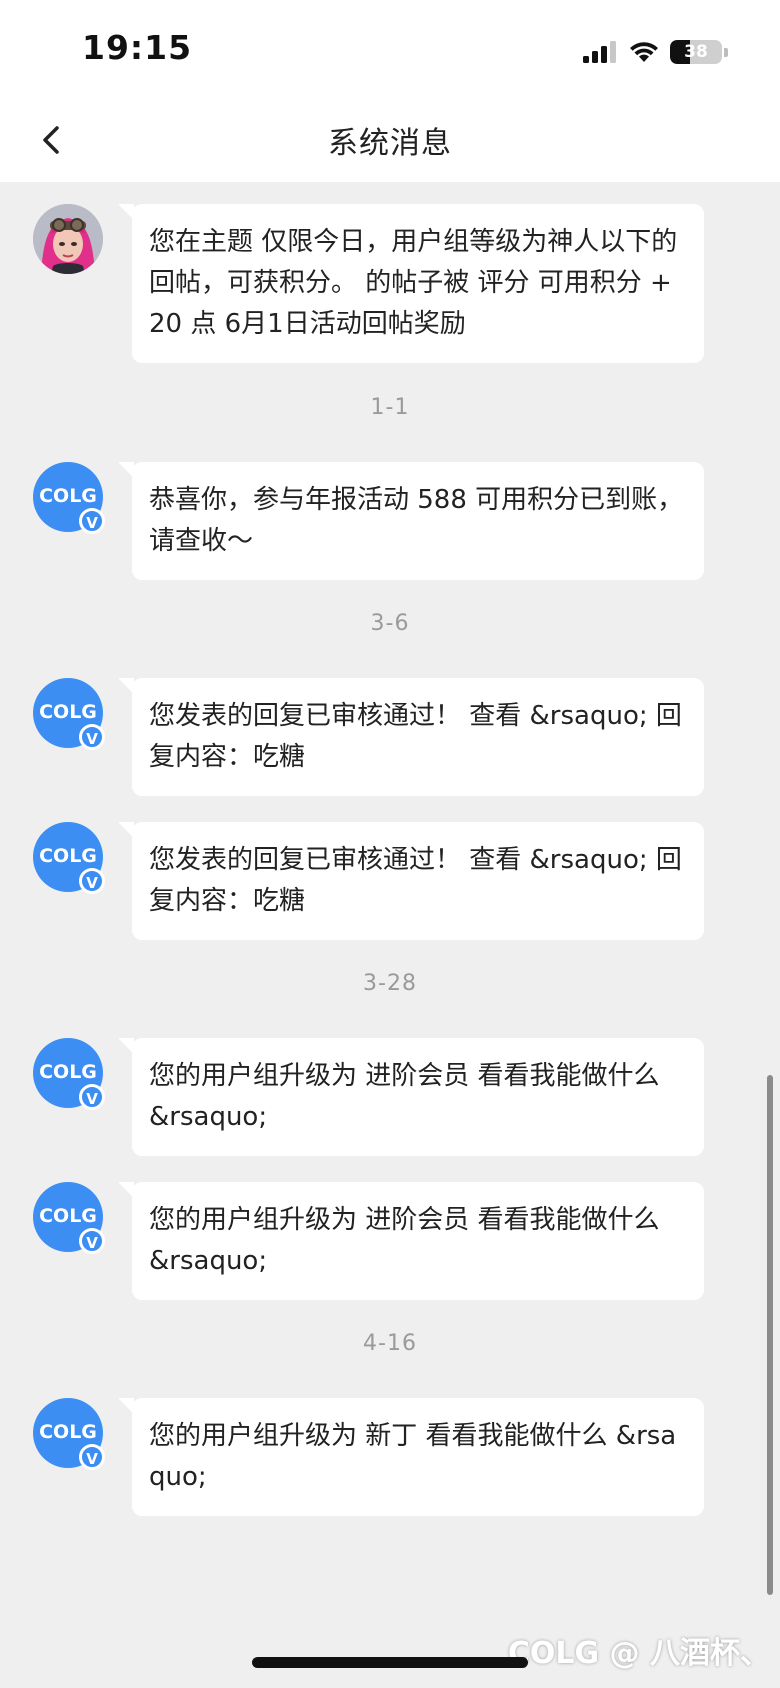 This screenshot has height=1688, width=780. Describe the element at coordinates (599, 52) in the screenshot. I see `signal-icon` at that location.